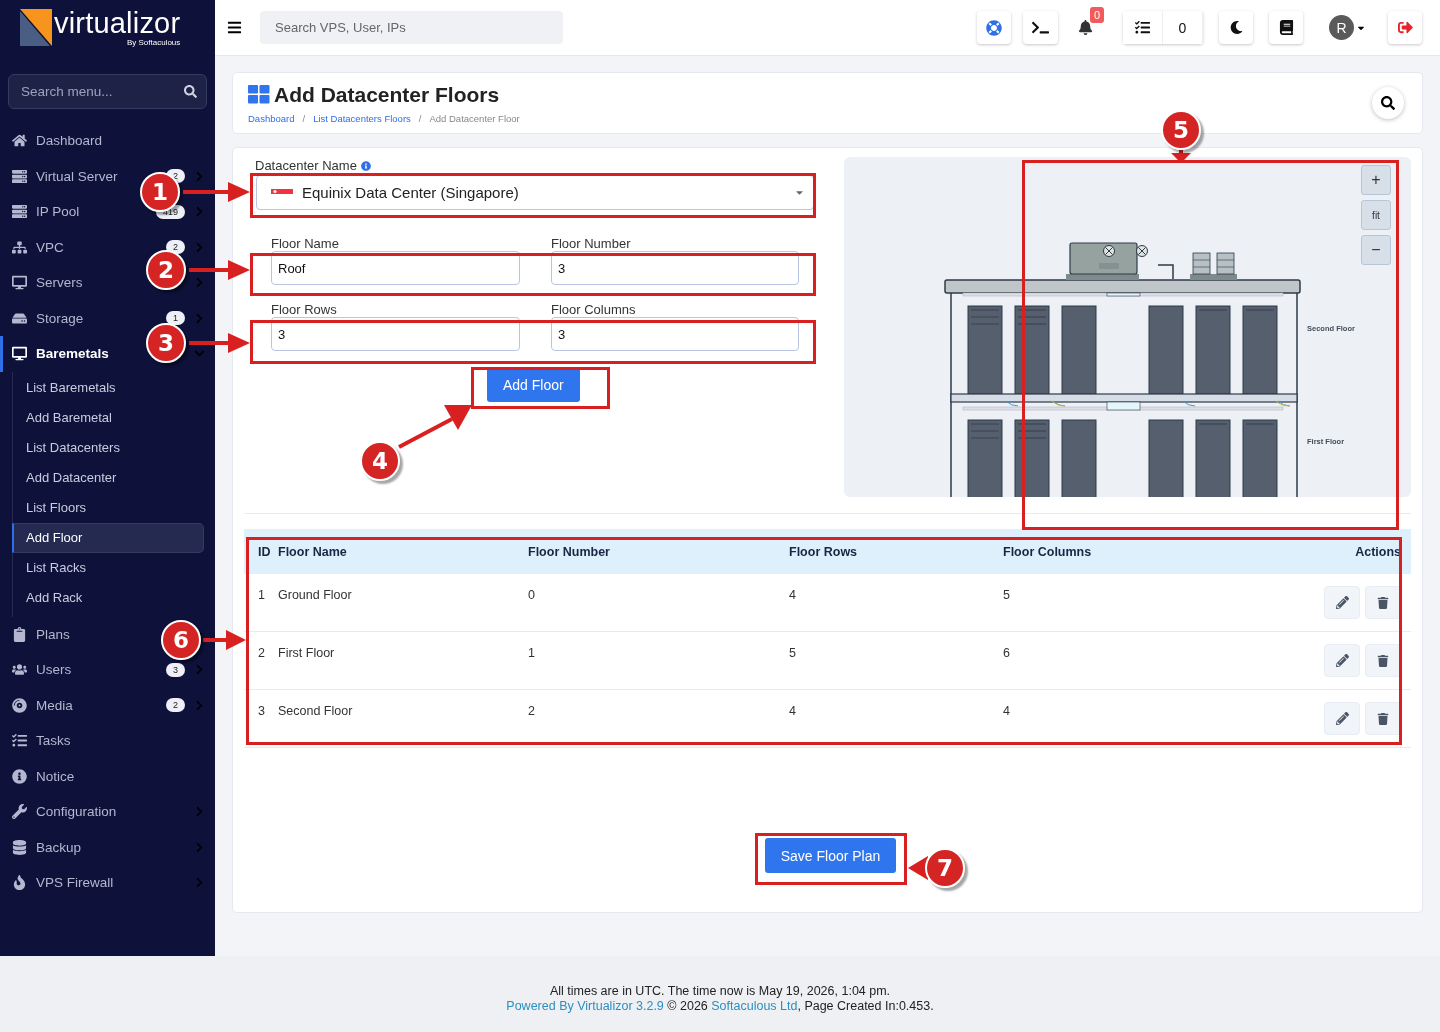 The width and height of the screenshot is (1440, 1032). I want to click on bell-icon, so click(1085, 27).